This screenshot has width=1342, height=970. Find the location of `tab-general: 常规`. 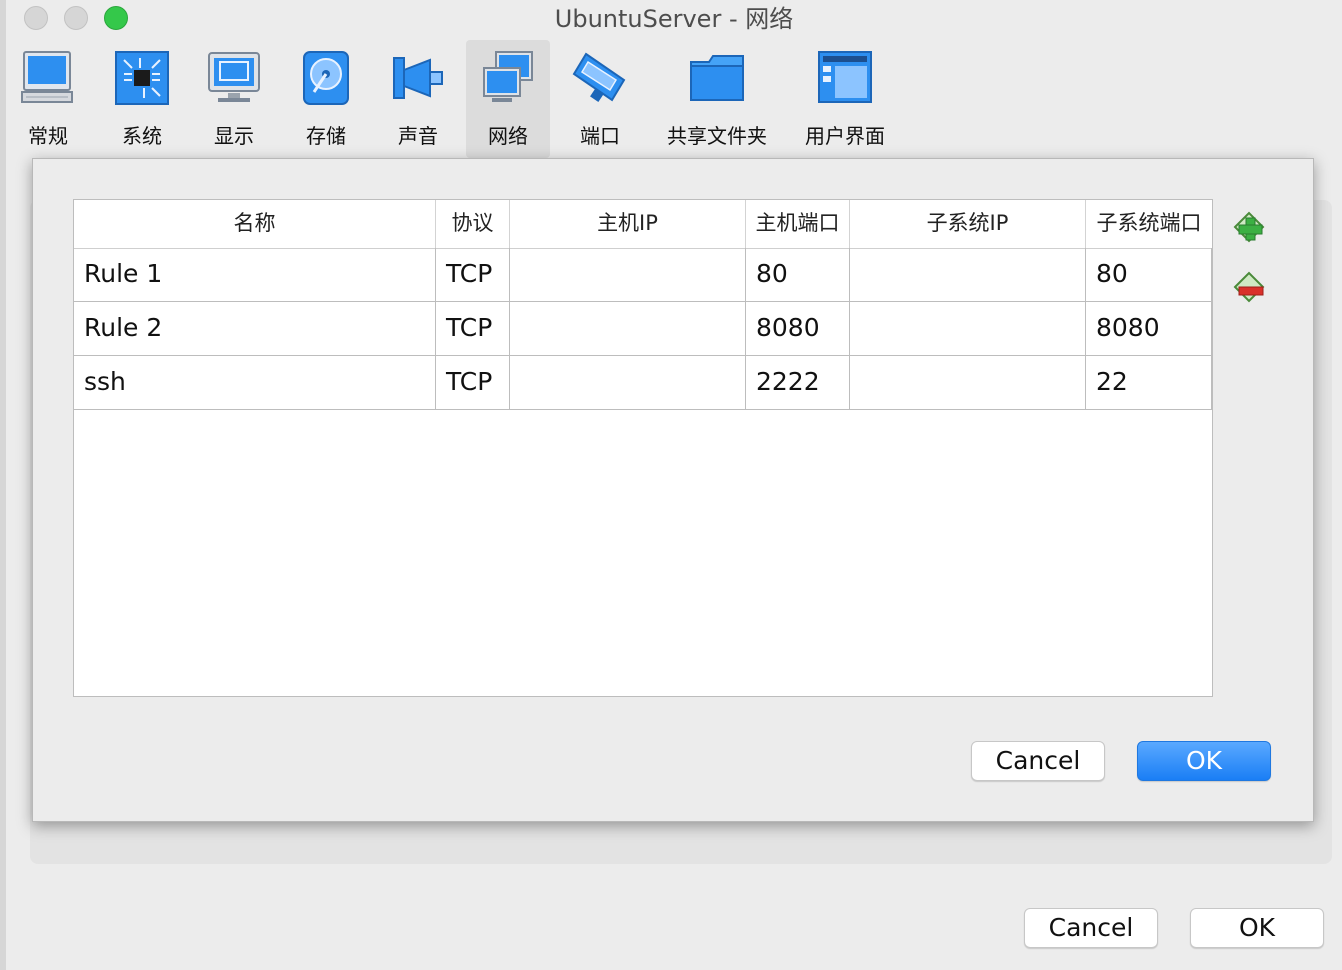

tab-general: 常规 is located at coordinates (48, 99).